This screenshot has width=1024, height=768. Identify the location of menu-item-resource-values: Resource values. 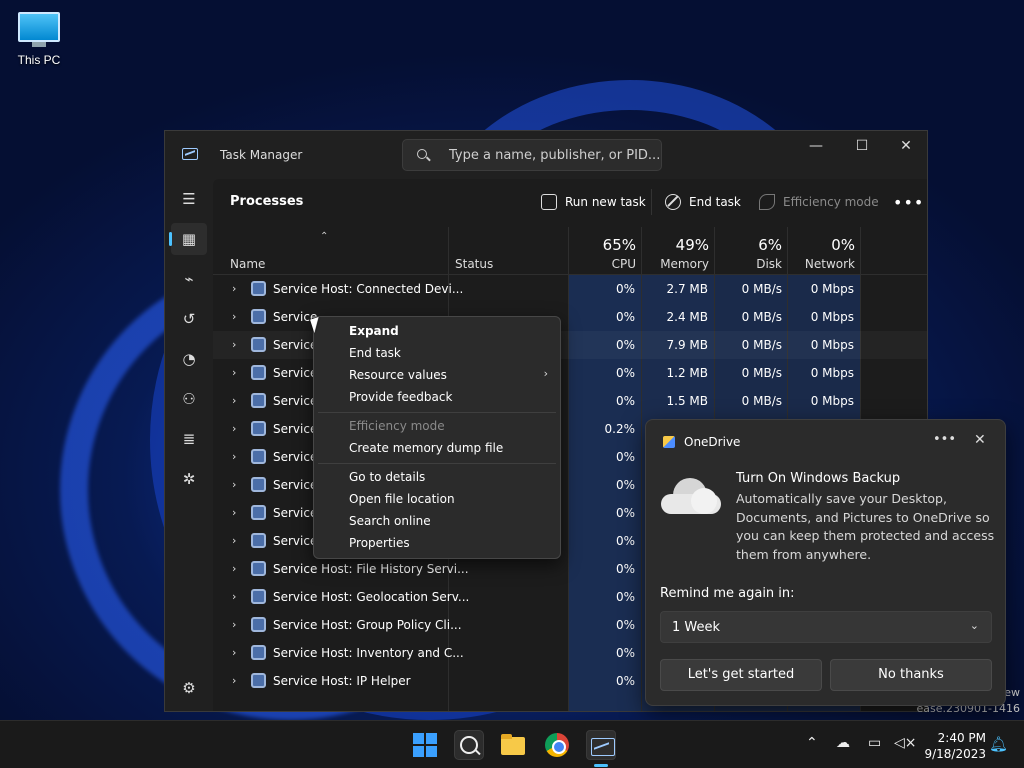
(398, 375).